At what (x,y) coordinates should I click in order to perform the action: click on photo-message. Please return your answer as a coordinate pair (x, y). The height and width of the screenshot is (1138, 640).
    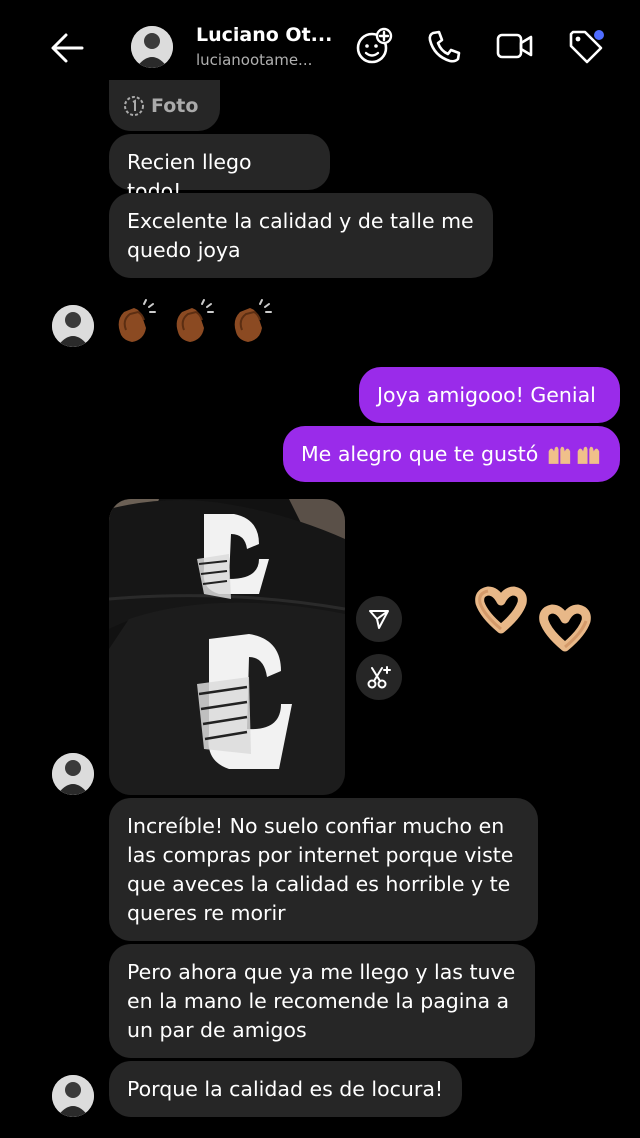
    Looking at the image, I should click on (227, 647).